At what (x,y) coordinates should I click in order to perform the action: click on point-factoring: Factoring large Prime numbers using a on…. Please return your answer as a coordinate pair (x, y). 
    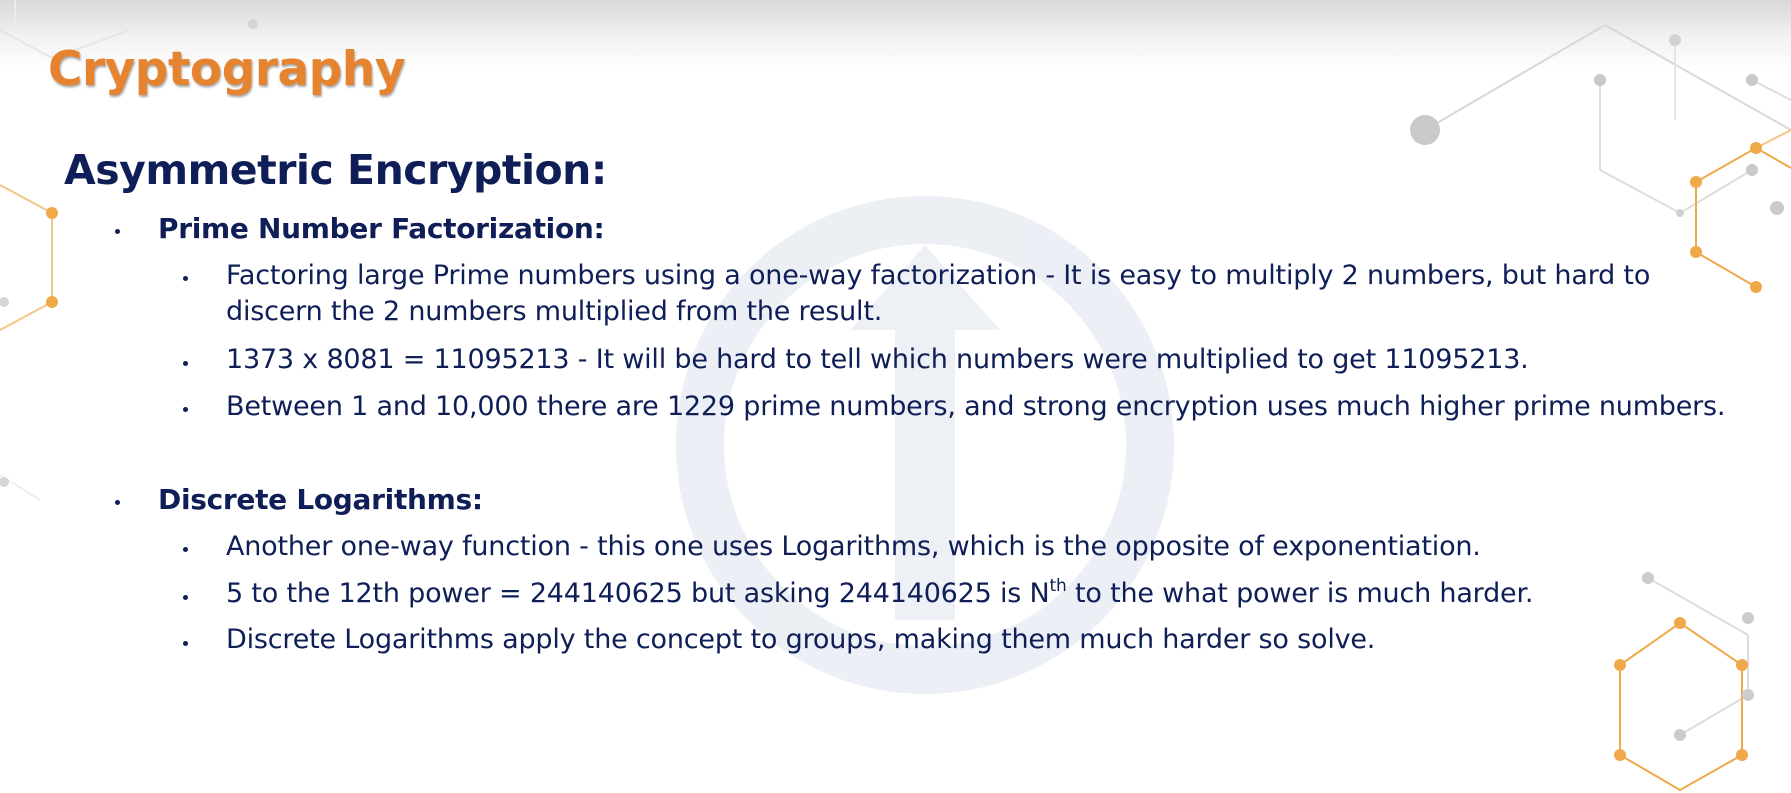
    Looking at the image, I should click on (938, 293).